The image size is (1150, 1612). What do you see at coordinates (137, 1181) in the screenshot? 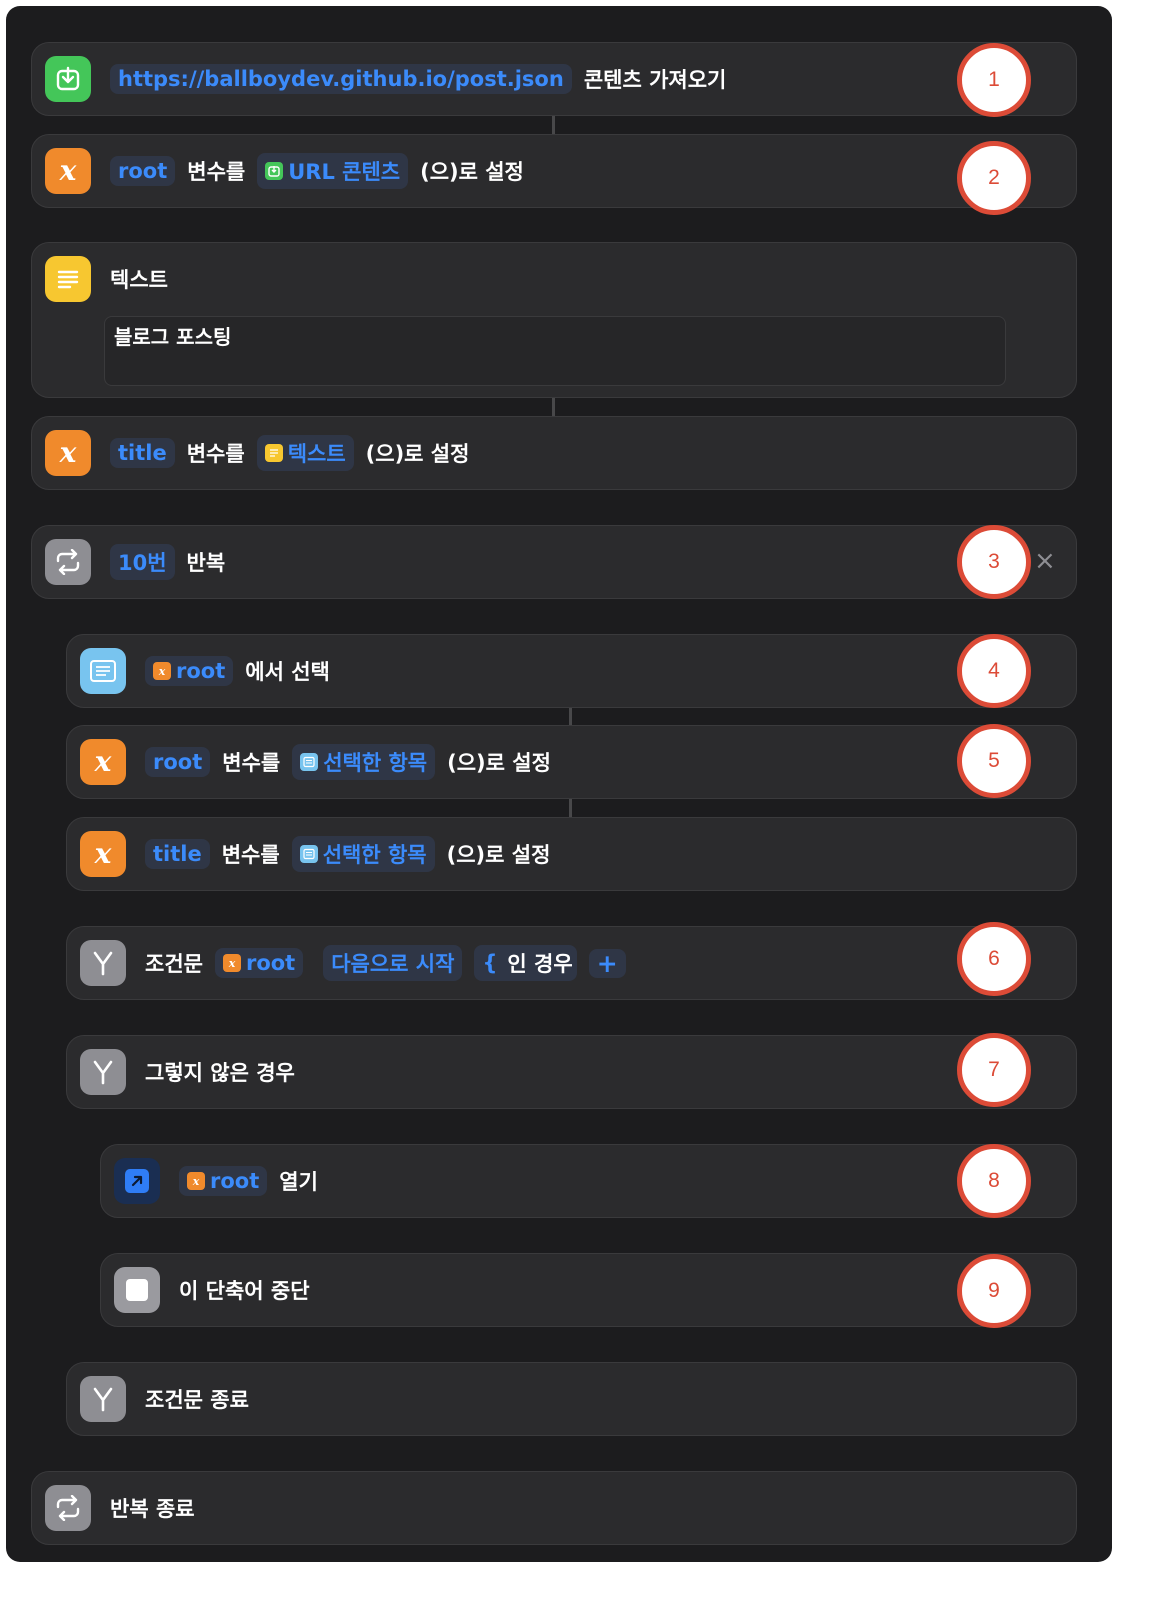
I see `open-icon` at bounding box center [137, 1181].